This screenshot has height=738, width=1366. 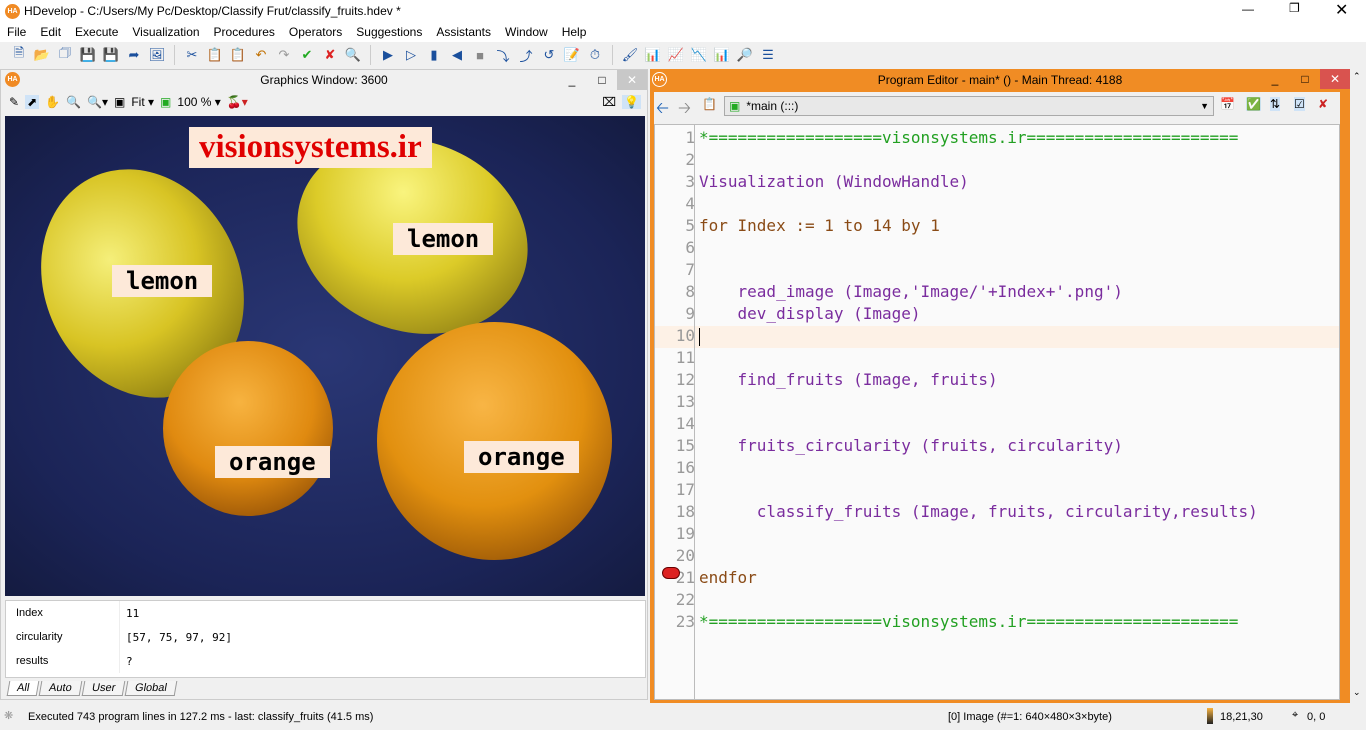 I want to click on feature-icon: 📊, so click(x=722, y=55).